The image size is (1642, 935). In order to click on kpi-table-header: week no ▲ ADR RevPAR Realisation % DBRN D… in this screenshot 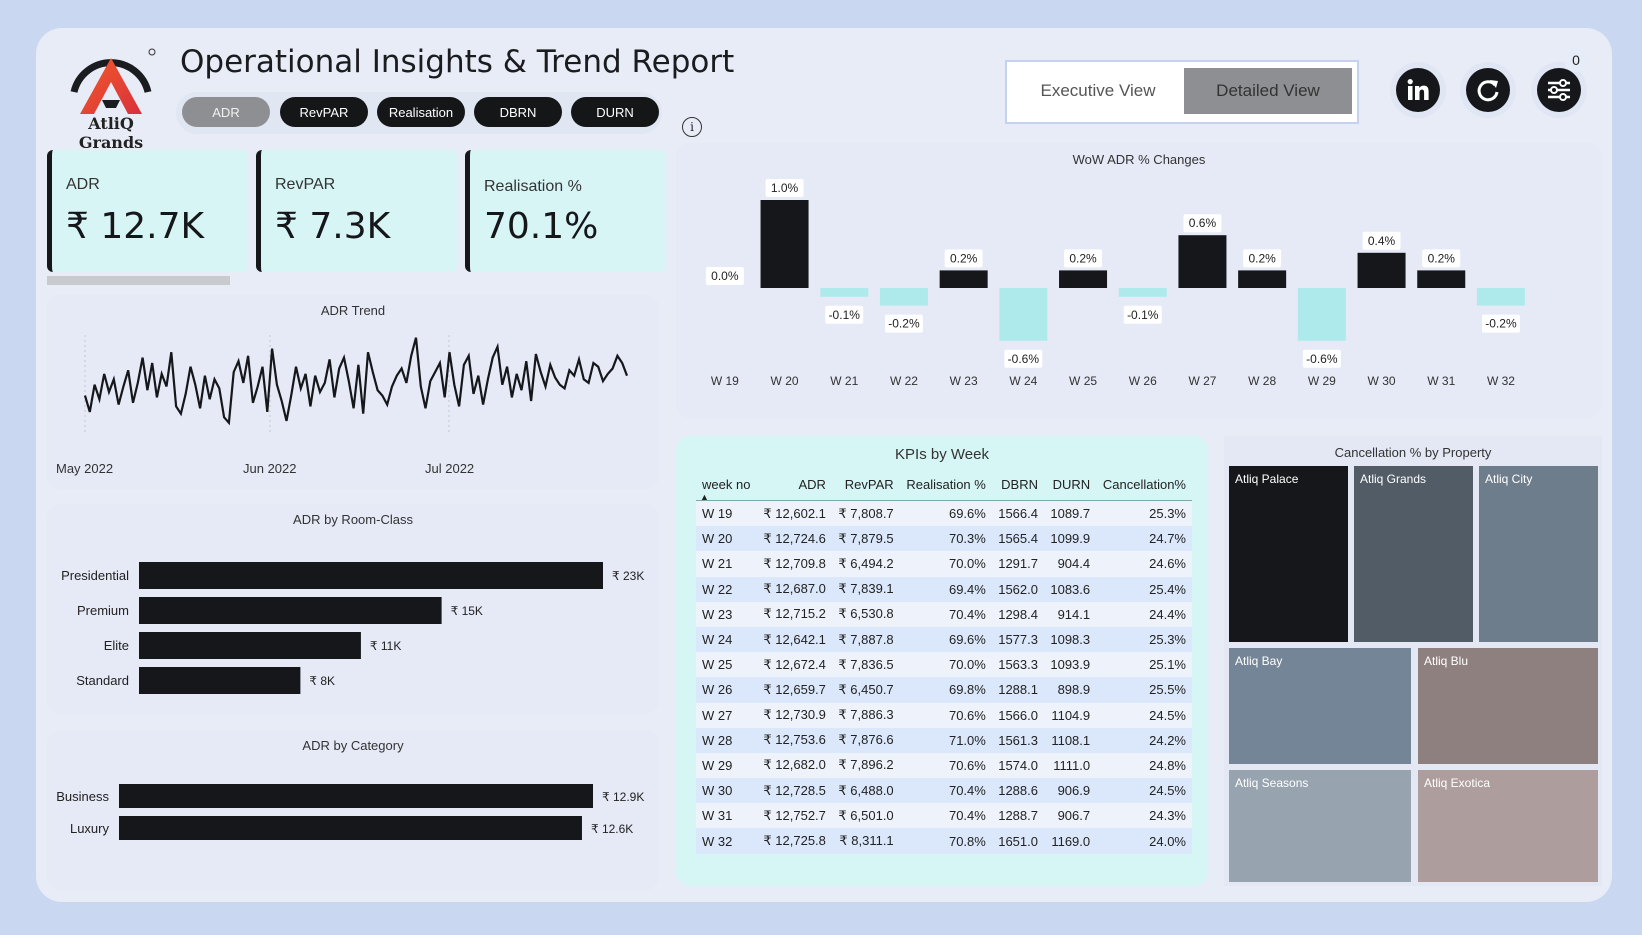, I will do `click(944, 485)`.